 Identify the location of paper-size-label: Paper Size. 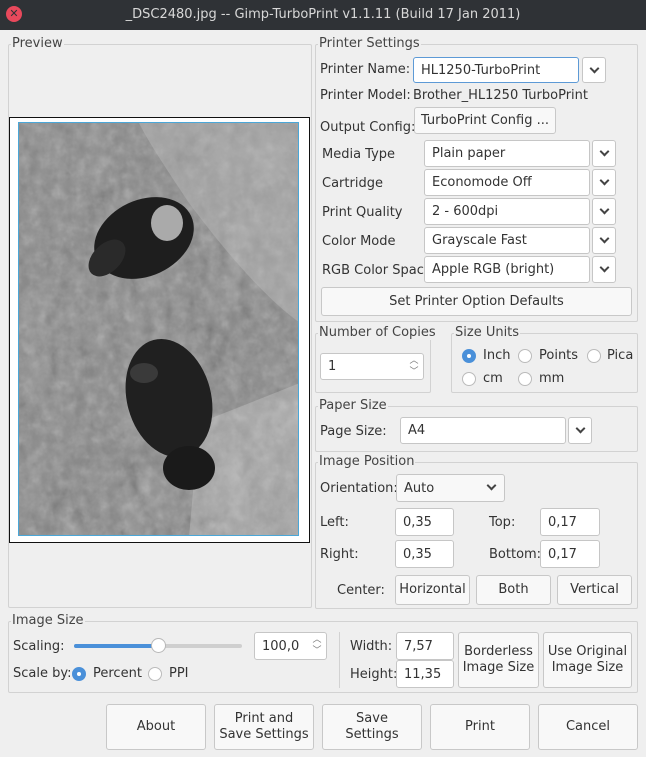
(353, 405).